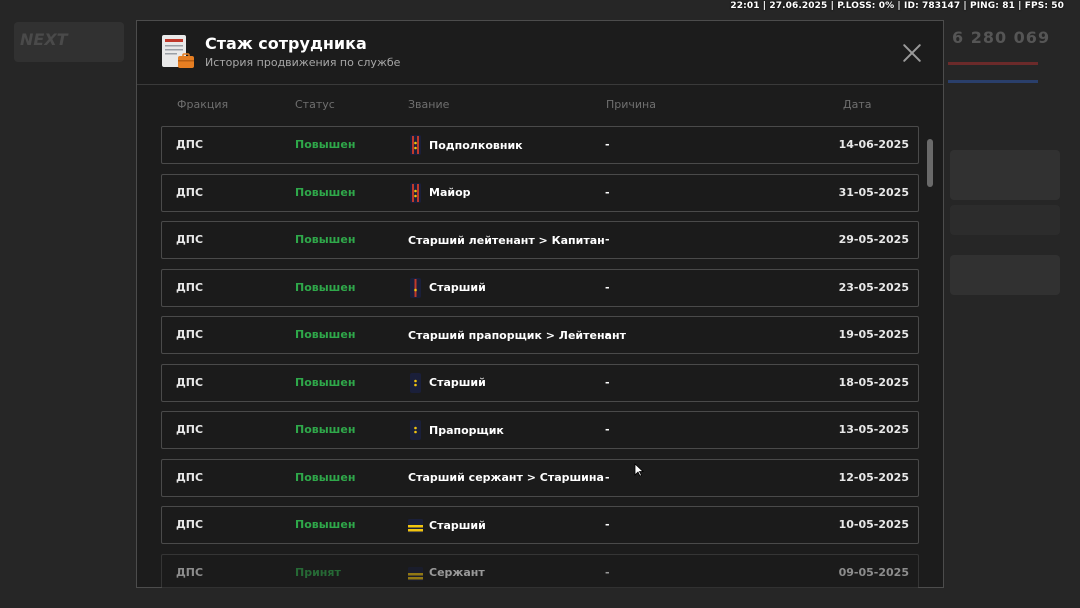  Describe the element at coordinates (1001, 37) in the screenshot. I see `bg-money: 6 280 069` at that location.